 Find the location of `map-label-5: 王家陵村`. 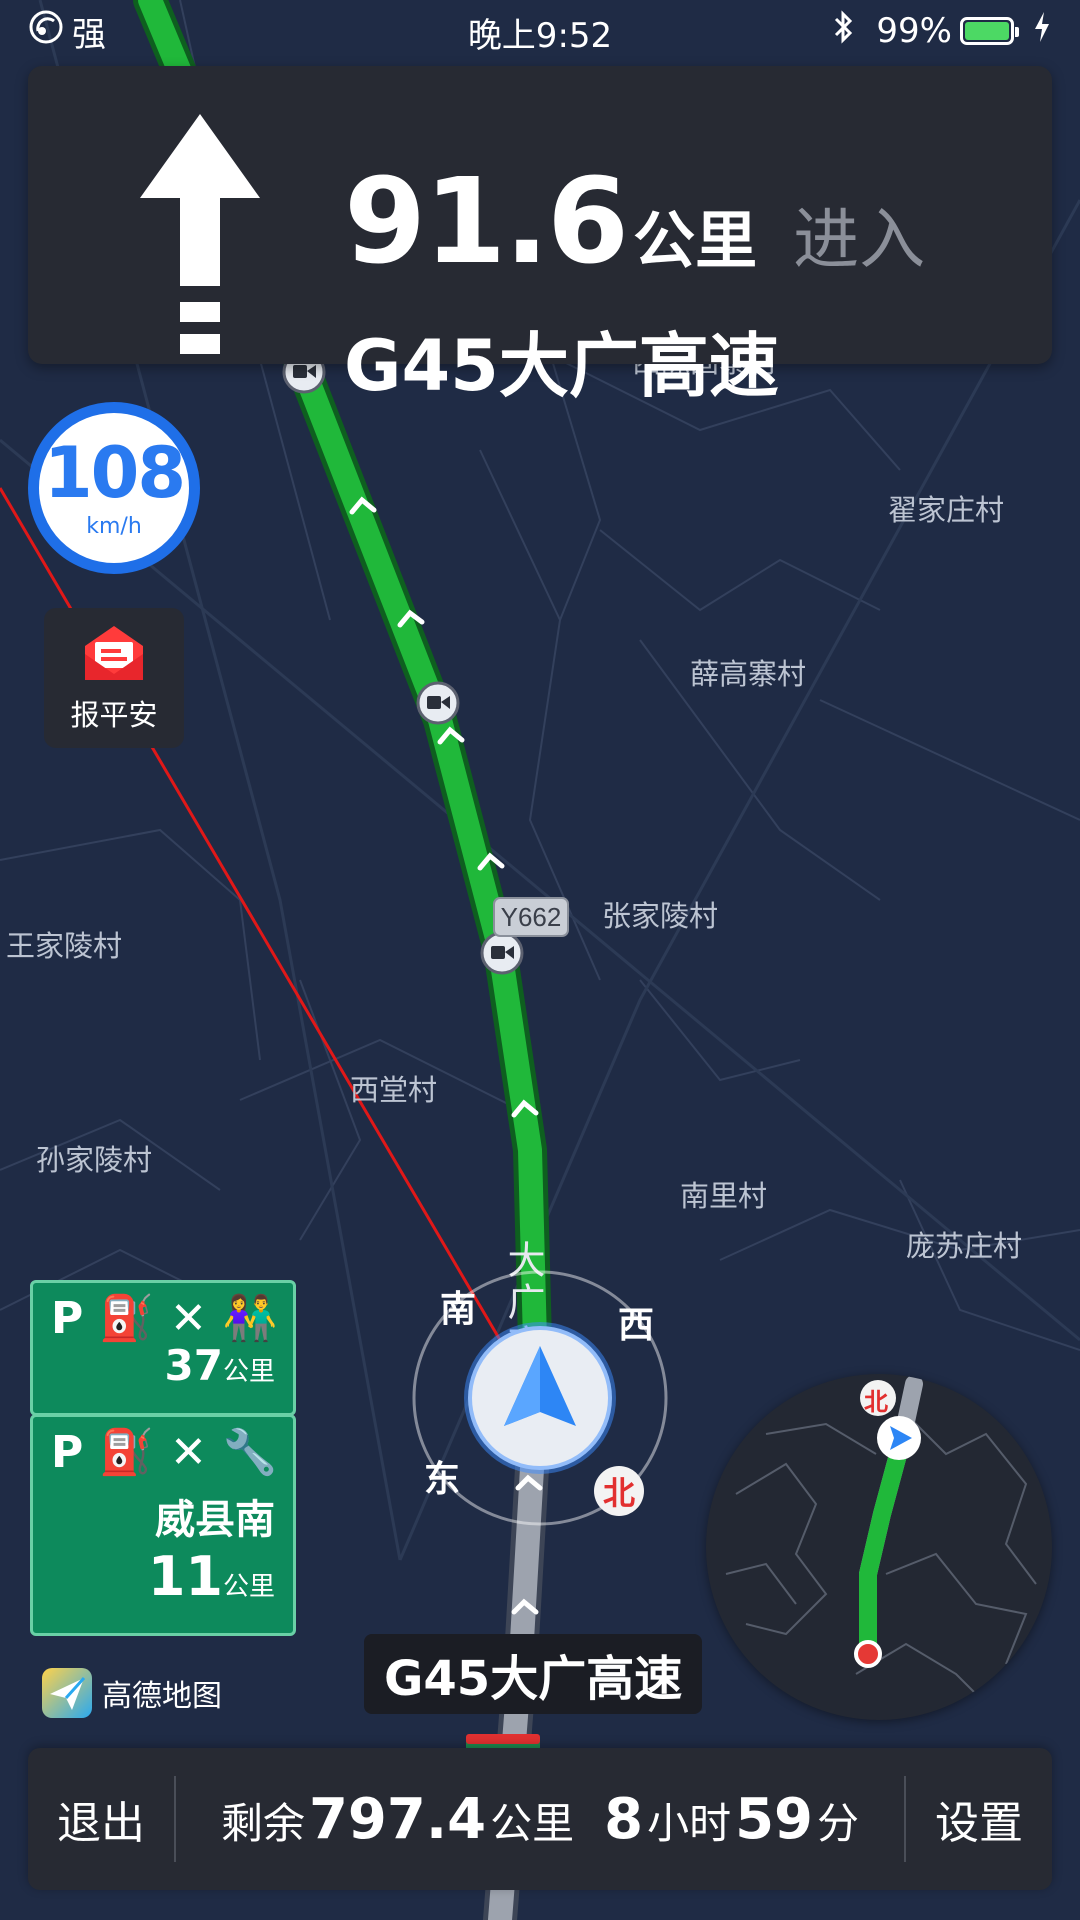

map-label-5: 王家陵村 is located at coordinates (64, 946).